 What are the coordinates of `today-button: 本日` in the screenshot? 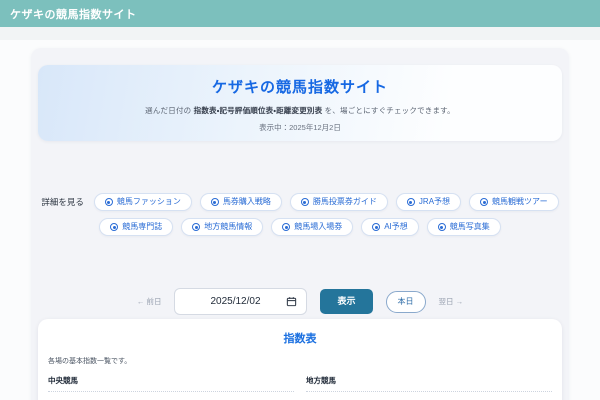 It's located at (405, 301).